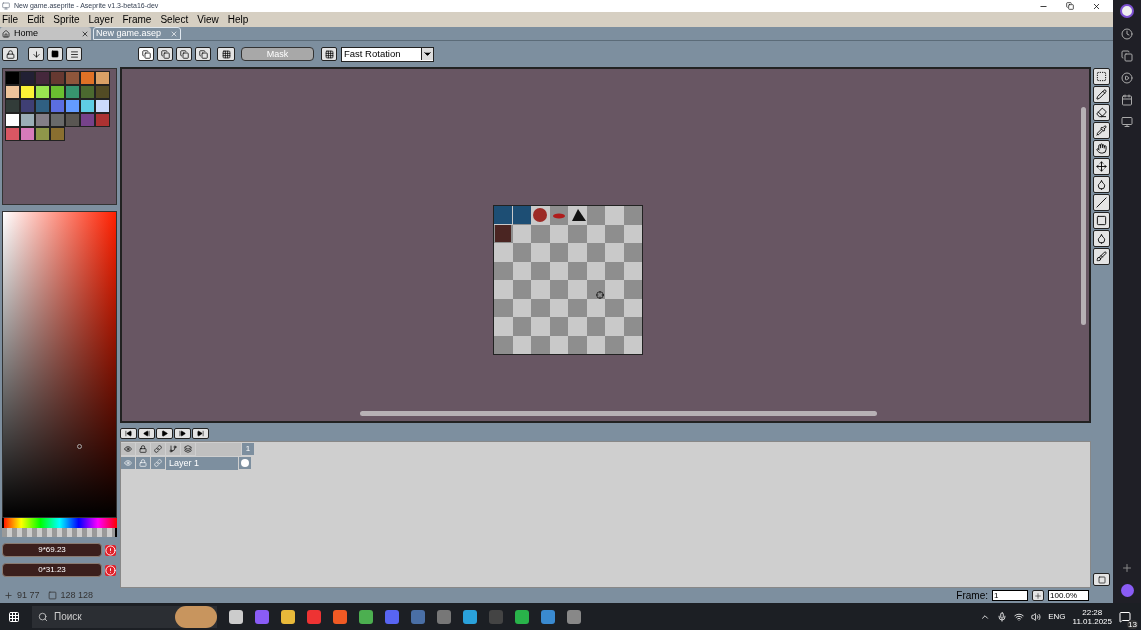 Image resolution: width=1141 pixels, height=630 pixels. I want to click on down-button, so click(36, 54).